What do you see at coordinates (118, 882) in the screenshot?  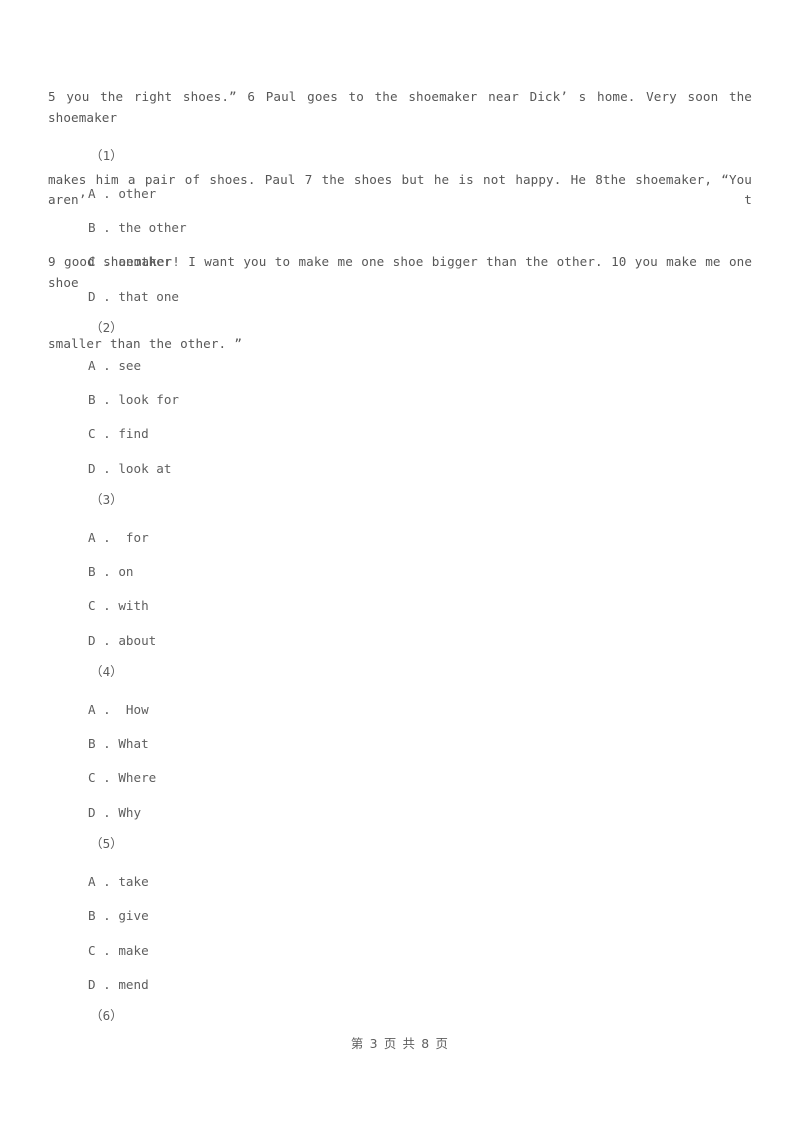 I see `question-5-option-a: A . take` at bounding box center [118, 882].